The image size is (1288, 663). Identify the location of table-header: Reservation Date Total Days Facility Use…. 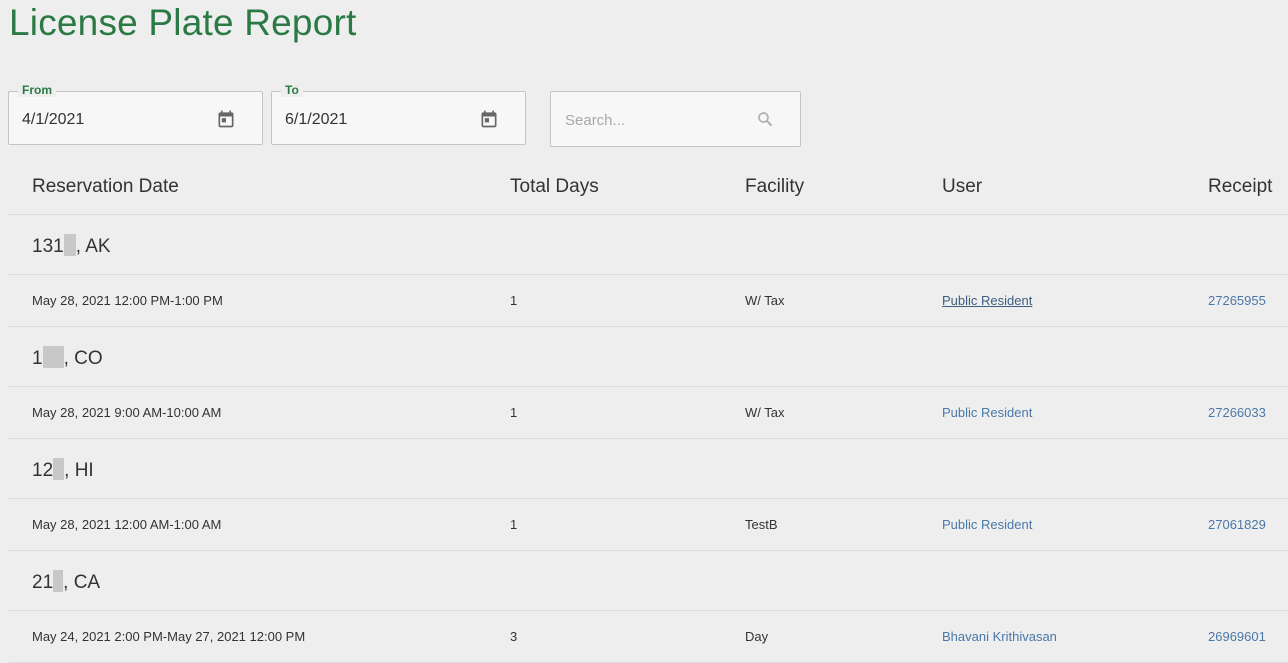
(648, 187).